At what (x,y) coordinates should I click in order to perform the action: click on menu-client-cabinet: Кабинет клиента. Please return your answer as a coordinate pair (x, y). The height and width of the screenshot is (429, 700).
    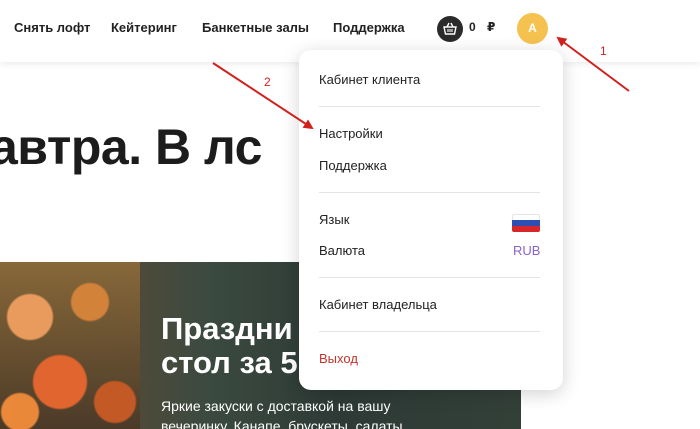
    Looking at the image, I should click on (369, 79).